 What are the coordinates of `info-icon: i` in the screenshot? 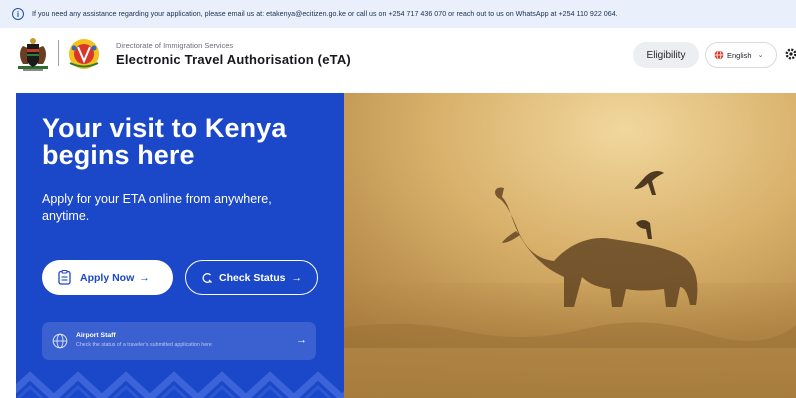 It's located at (18, 14).